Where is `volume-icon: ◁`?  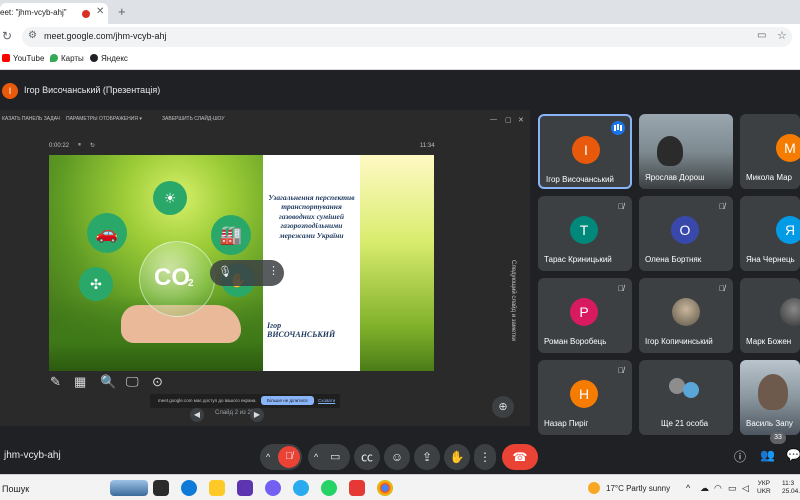 volume-icon: ◁ is located at coordinates (745, 488).